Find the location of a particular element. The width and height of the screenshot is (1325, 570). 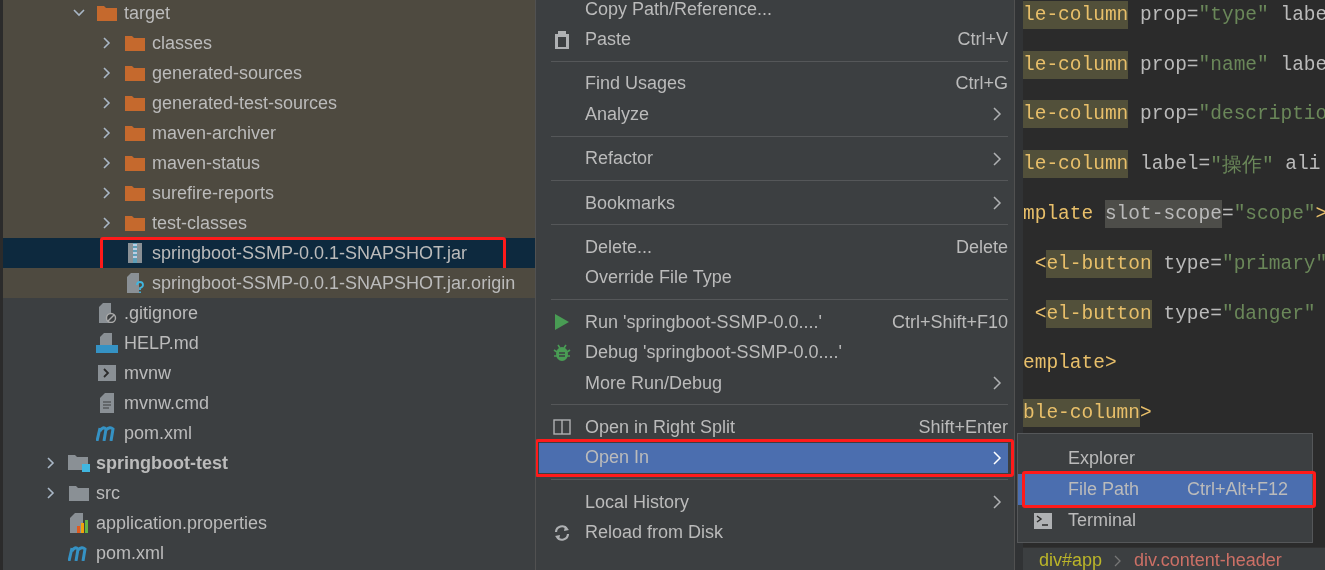

file-name: generated-sources is located at coordinates (227, 73).